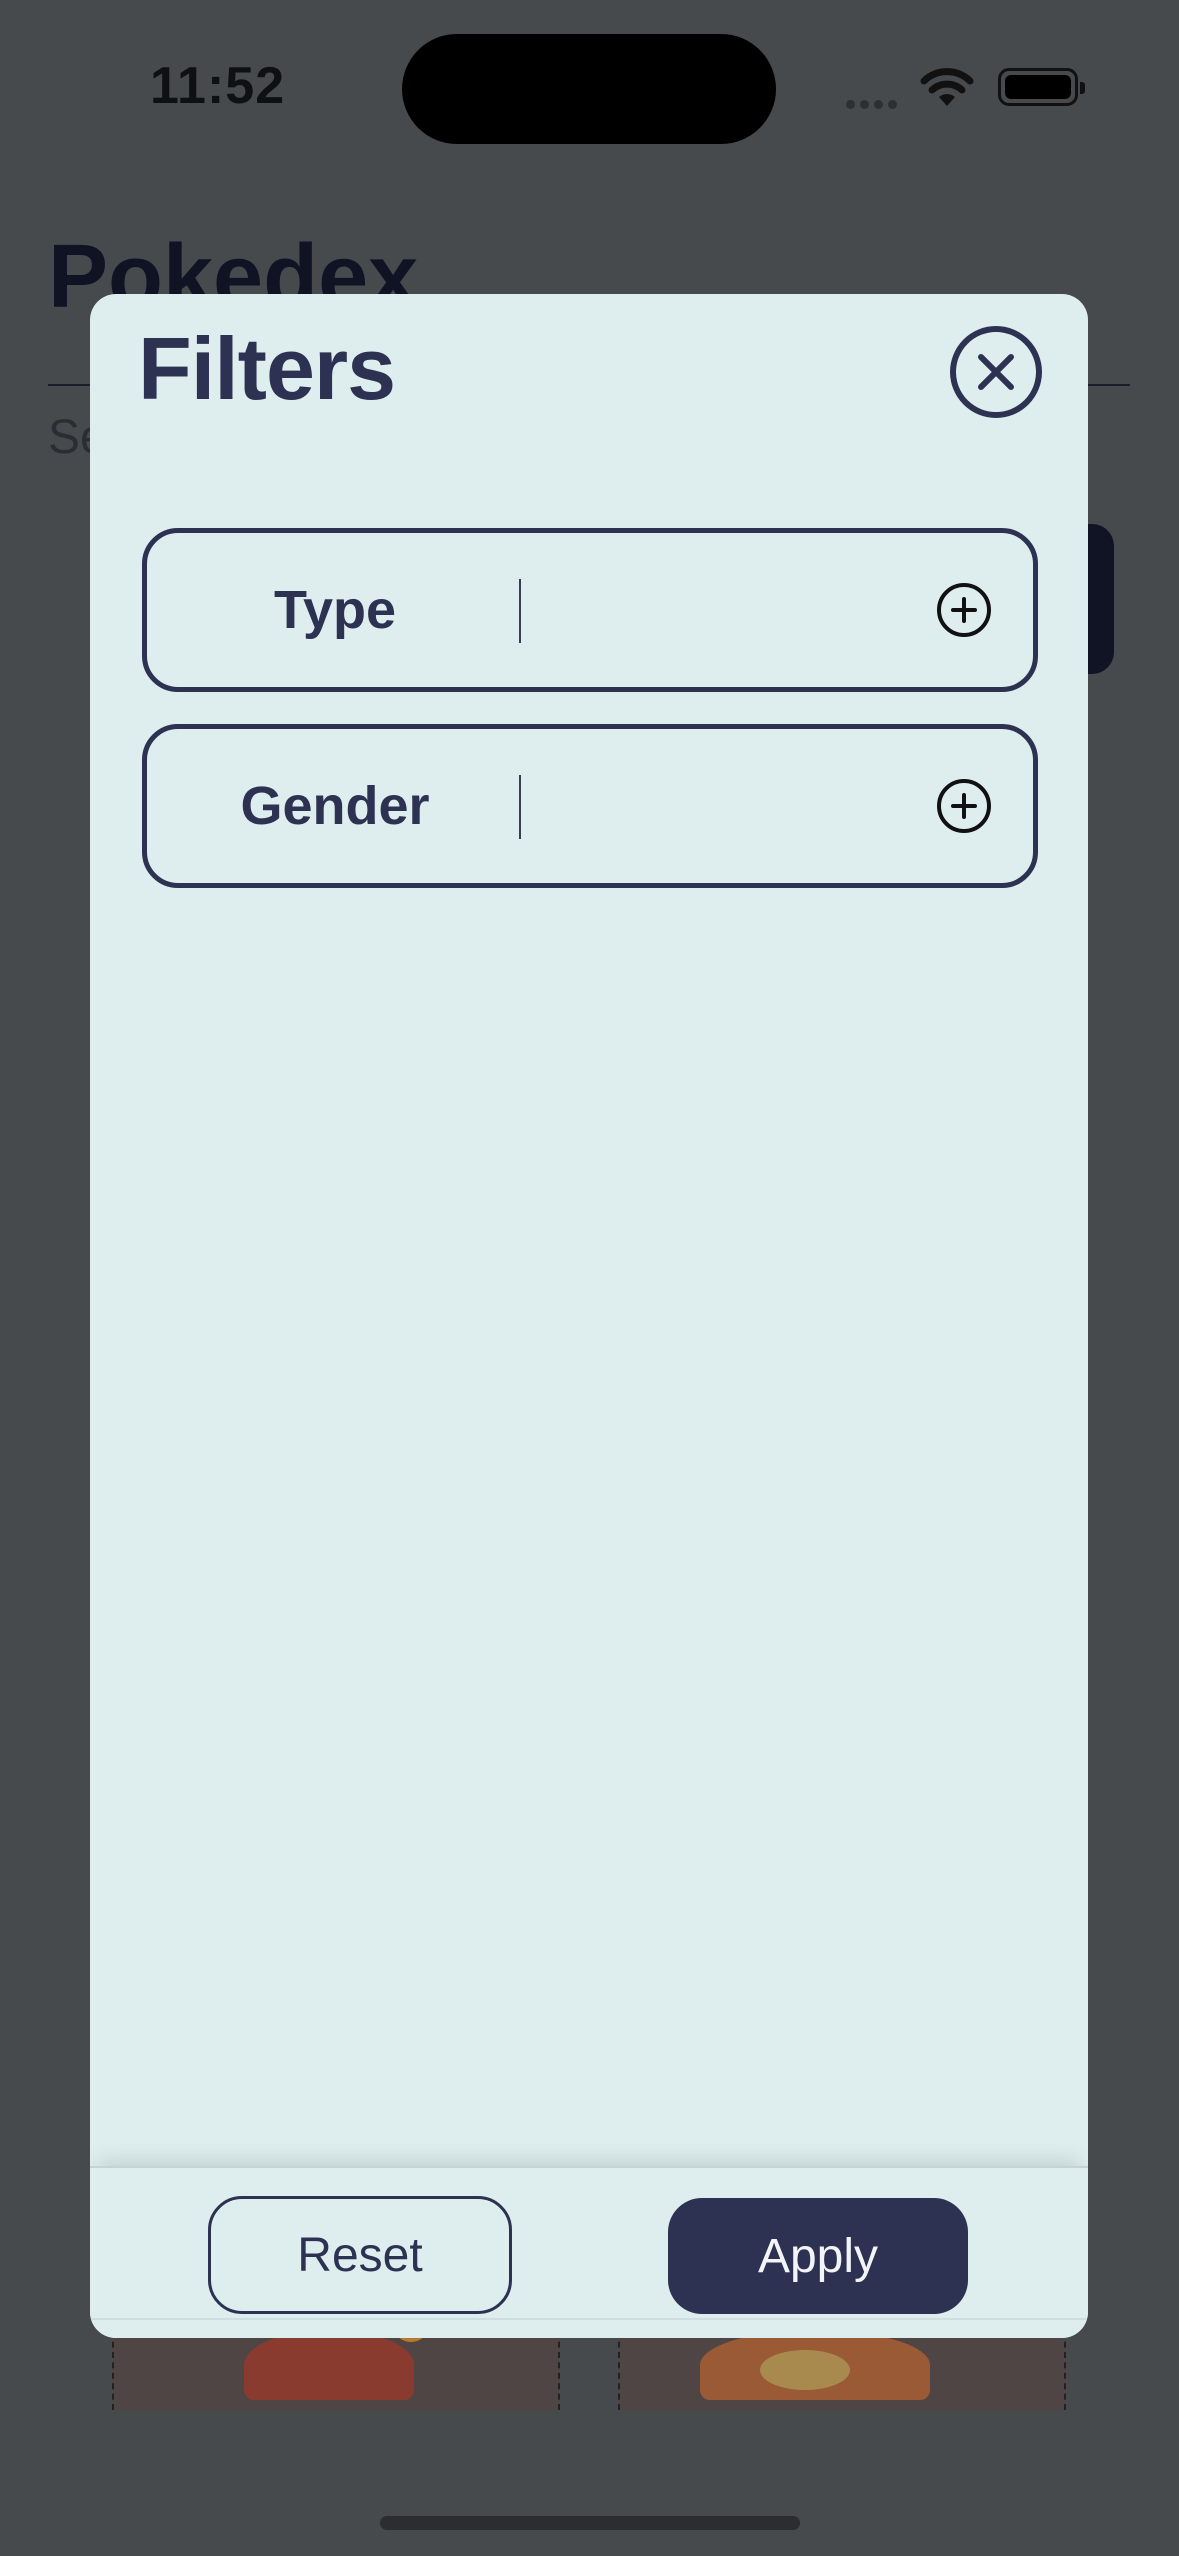 Image resolution: width=1179 pixels, height=2556 pixels. I want to click on cellular-signal-icon, so click(876, 102).